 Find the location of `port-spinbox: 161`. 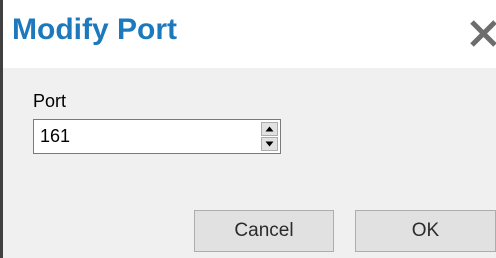

port-spinbox: 161 is located at coordinates (157, 136).